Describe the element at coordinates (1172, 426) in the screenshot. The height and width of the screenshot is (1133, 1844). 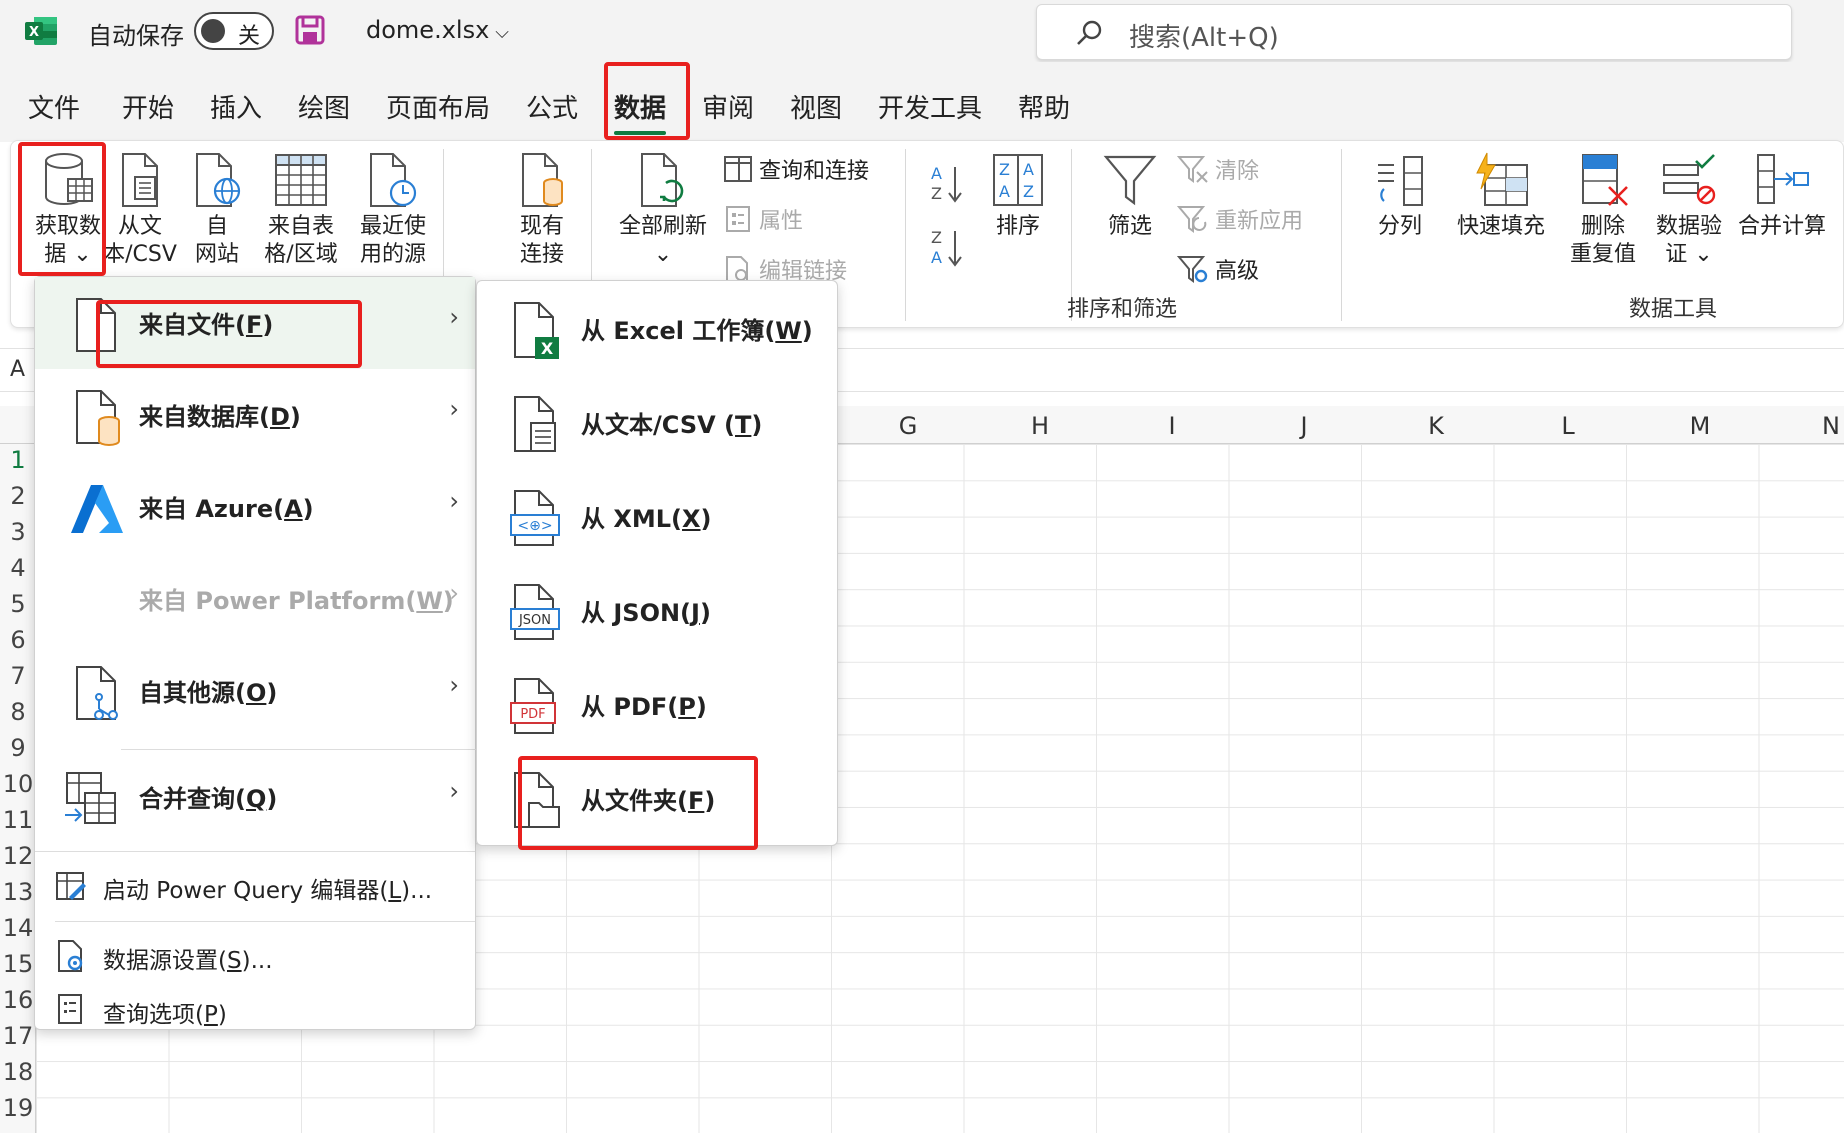
I see `column-header-i: I` at that location.